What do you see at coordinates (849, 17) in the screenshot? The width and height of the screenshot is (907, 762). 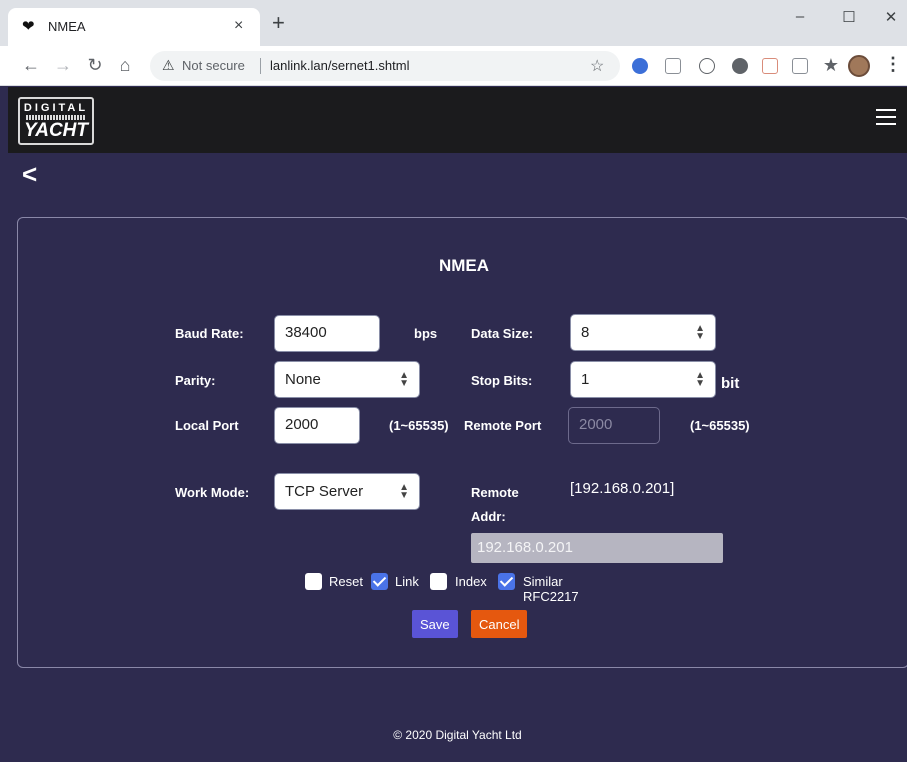 I see `maximize-button: ☐` at bounding box center [849, 17].